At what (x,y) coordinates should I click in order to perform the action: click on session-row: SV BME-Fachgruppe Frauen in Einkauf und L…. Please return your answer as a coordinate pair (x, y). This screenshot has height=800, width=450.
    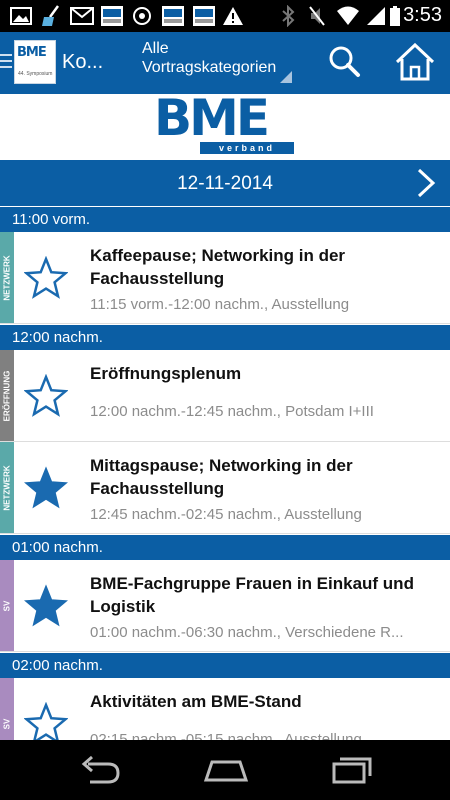
    Looking at the image, I should click on (225, 606).